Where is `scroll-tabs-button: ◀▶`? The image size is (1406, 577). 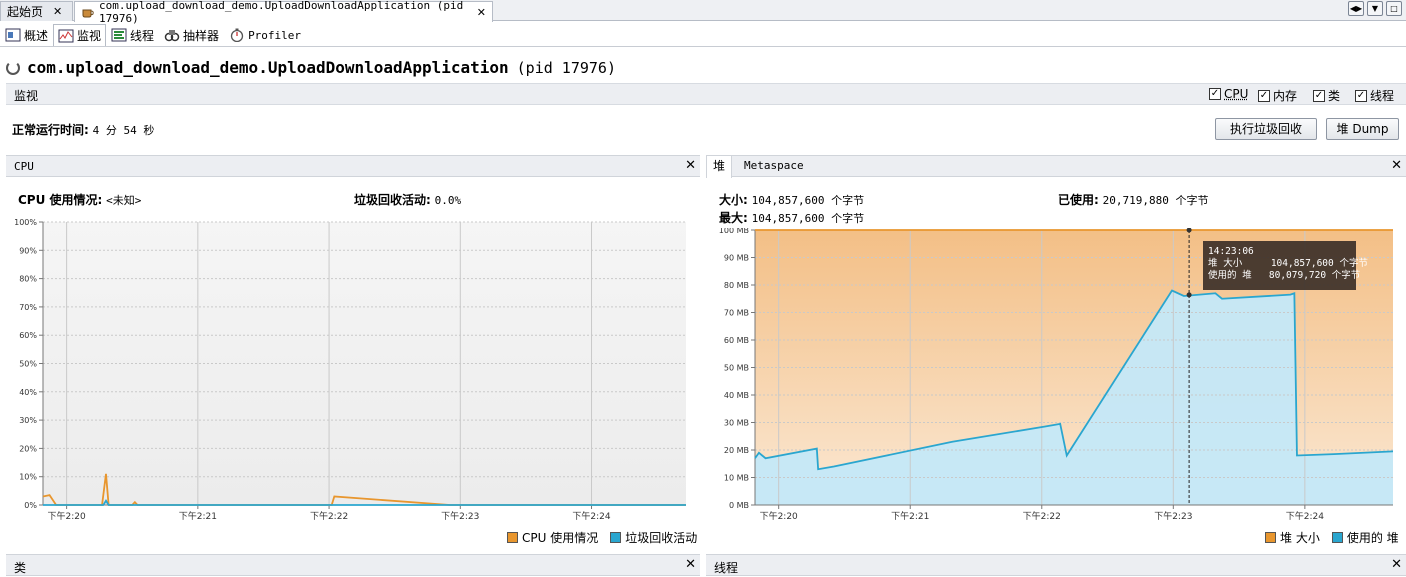
scroll-tabs-button: ◀▶ is located at coordinates (1356, 8).